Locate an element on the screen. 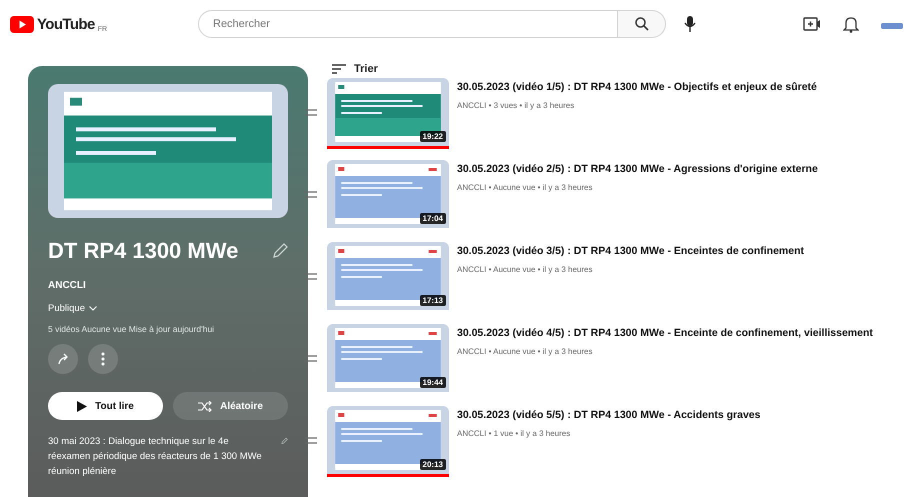  playlist-stats: 5 vidéos Aucune vue Mise à jour aujourd'hui is located at coordinates (132, 329).